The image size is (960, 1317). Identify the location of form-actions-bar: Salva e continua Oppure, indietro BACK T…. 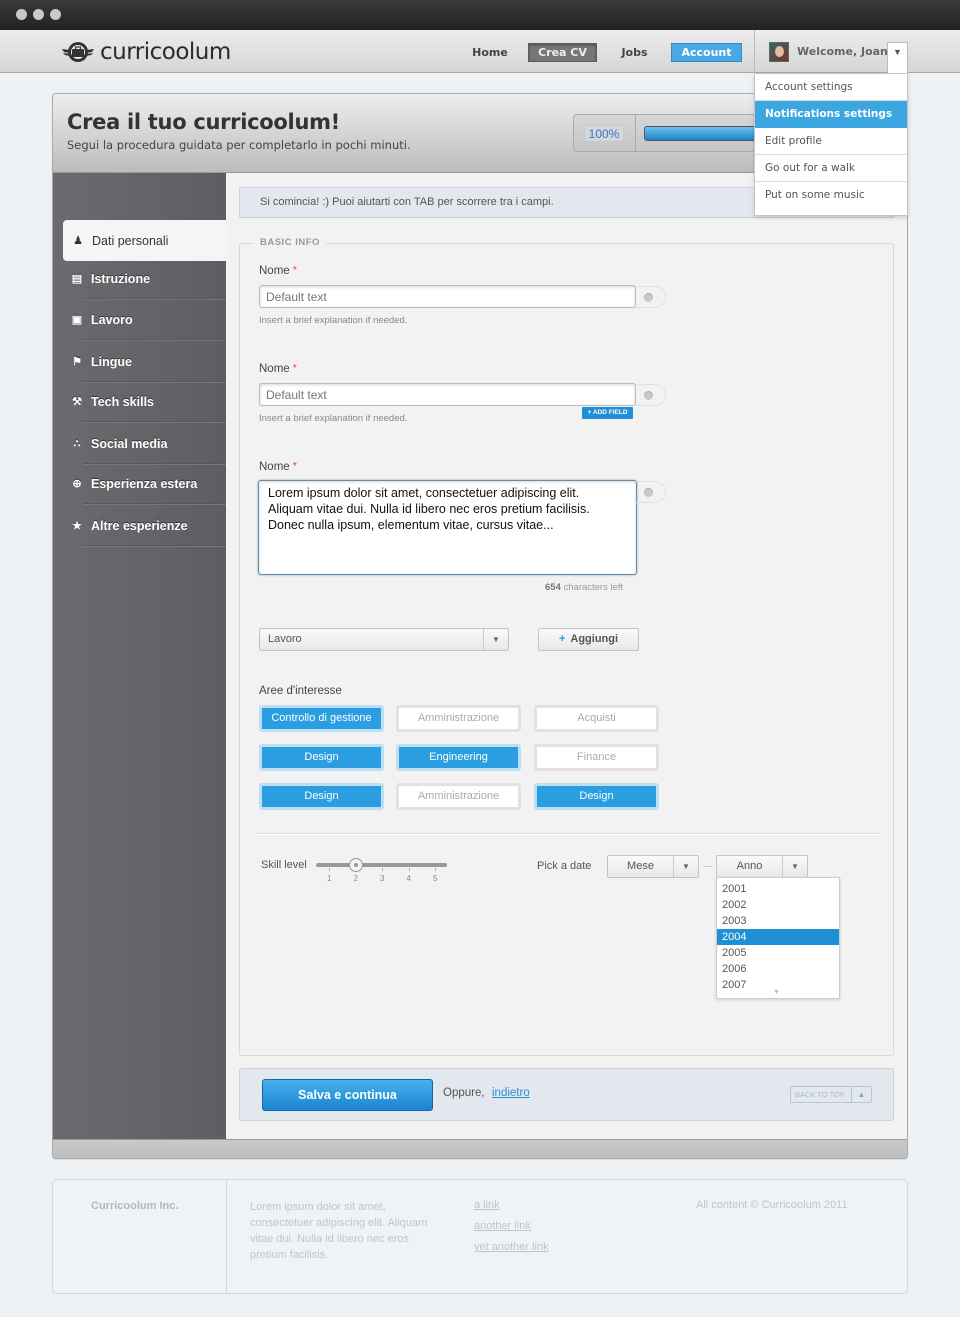
(566, 1094).